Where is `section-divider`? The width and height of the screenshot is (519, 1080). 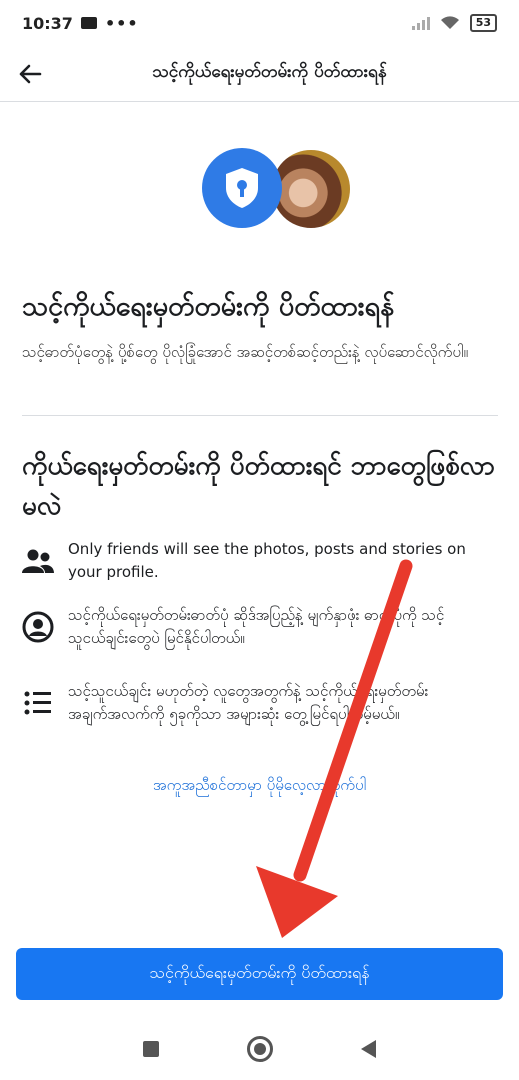 section-divider is located at coordinates (260, 415).